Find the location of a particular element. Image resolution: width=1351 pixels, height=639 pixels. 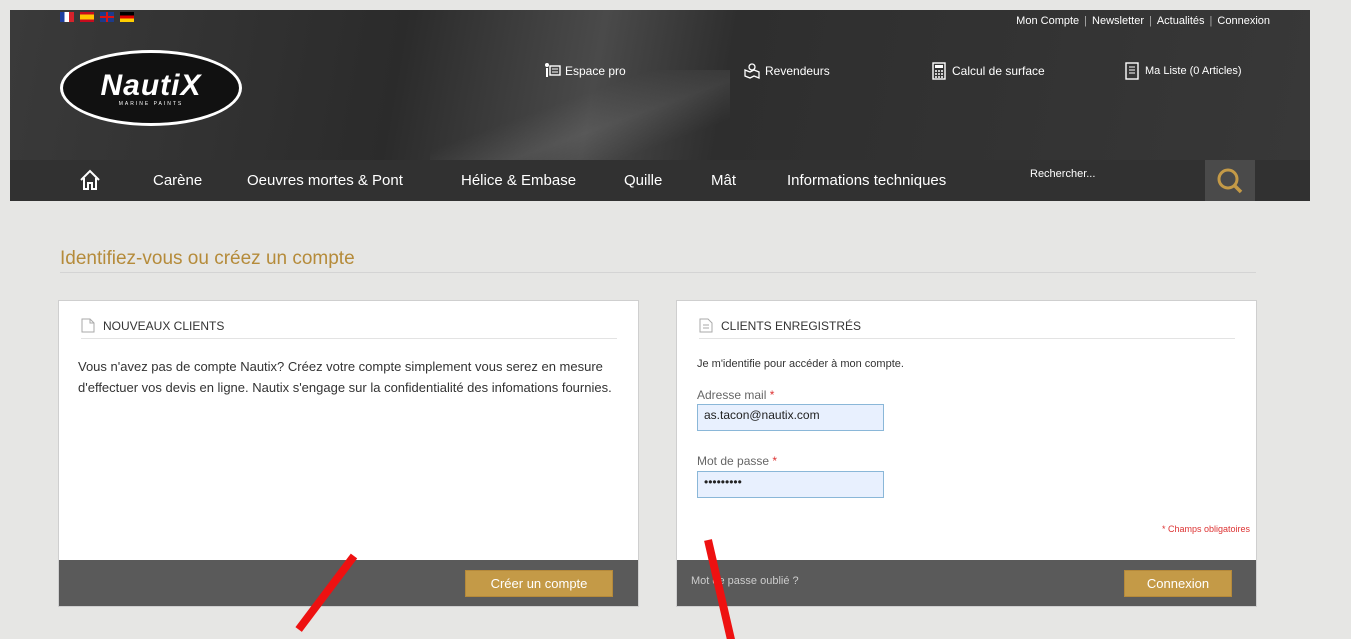

logo-wordmark: NautiX is located at coordinates (151, 85).